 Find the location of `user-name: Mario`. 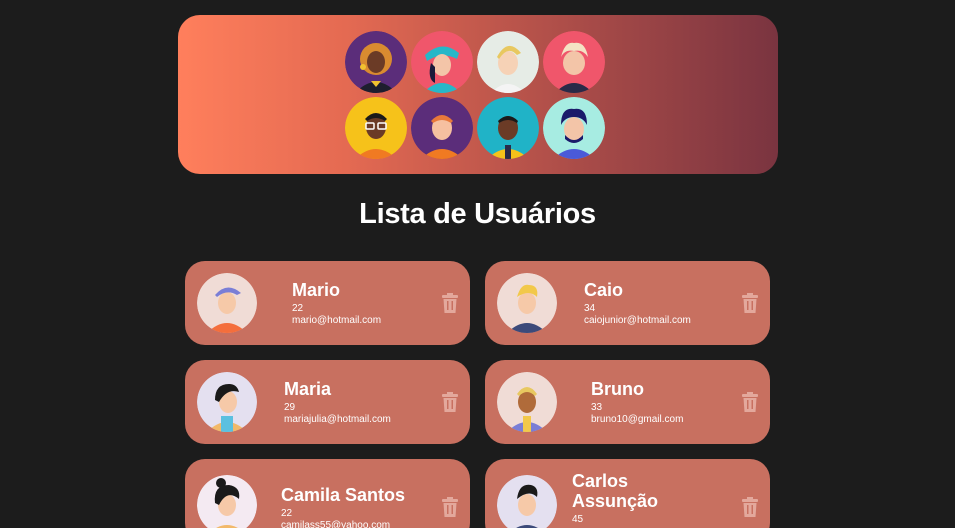

user-name: Mario is located at coordinates (316, 290).